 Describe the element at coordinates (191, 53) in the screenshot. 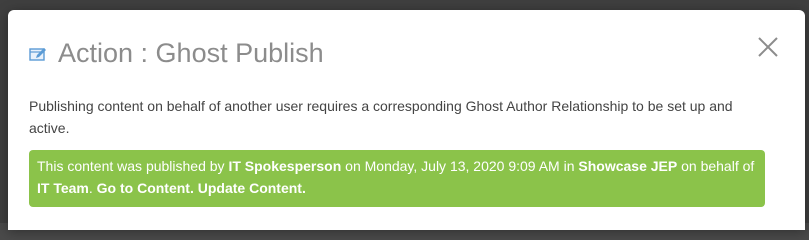

I see `dialog-title: Action : Ghost Publish` at that location.